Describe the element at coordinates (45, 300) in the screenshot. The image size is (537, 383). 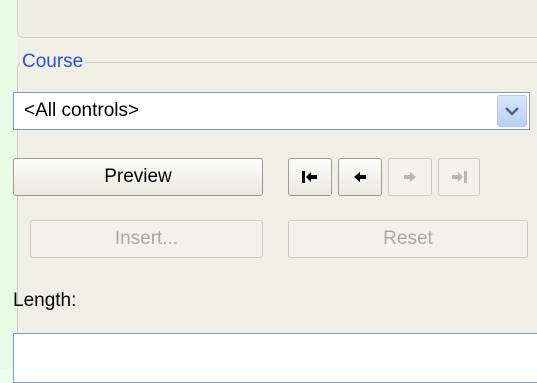
I see `length-label: Length:` at that location.